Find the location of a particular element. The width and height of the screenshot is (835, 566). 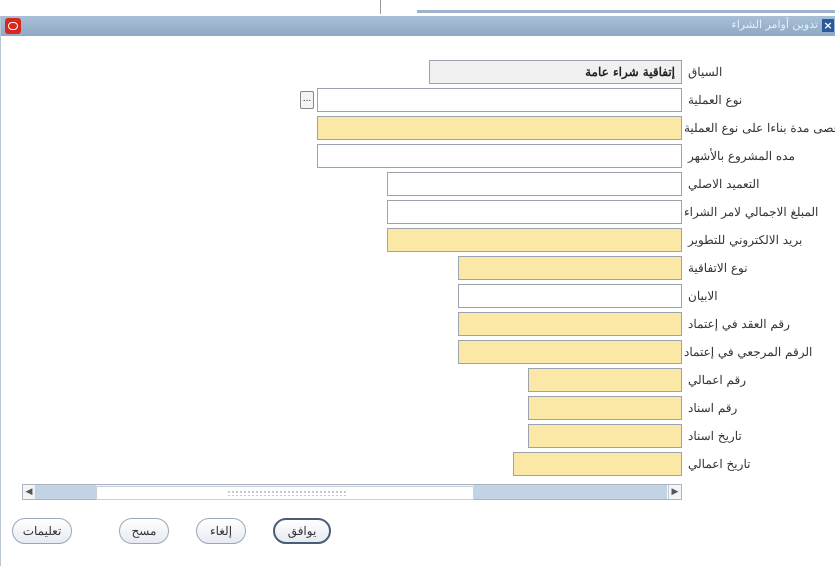

form-row: مده المشروع بالأشهر is located at coordinates (418, 156).